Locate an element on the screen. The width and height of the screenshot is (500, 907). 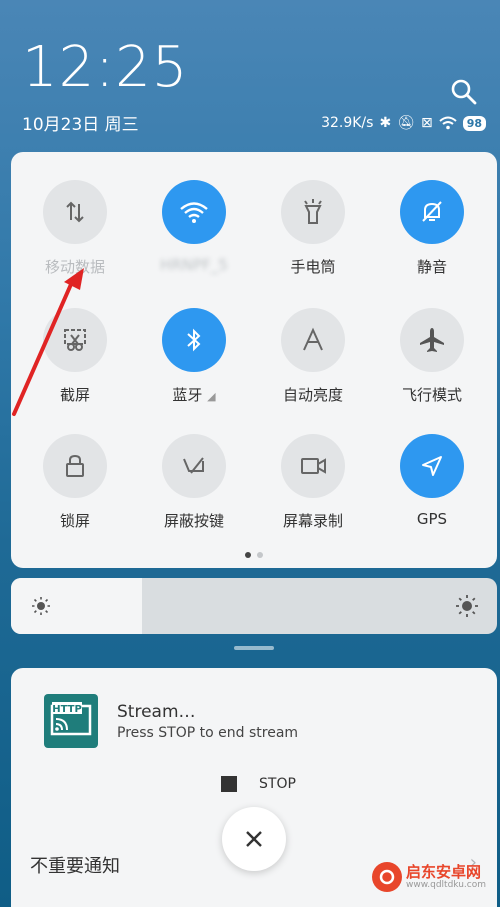
tile-wifi: HRNPF_5 is located at coordinates (194, 227).